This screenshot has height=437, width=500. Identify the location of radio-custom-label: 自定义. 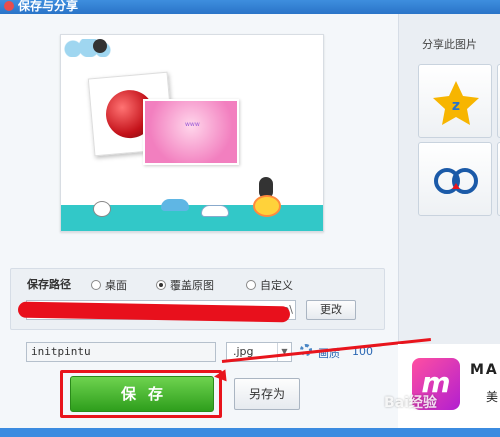
(276, 285).